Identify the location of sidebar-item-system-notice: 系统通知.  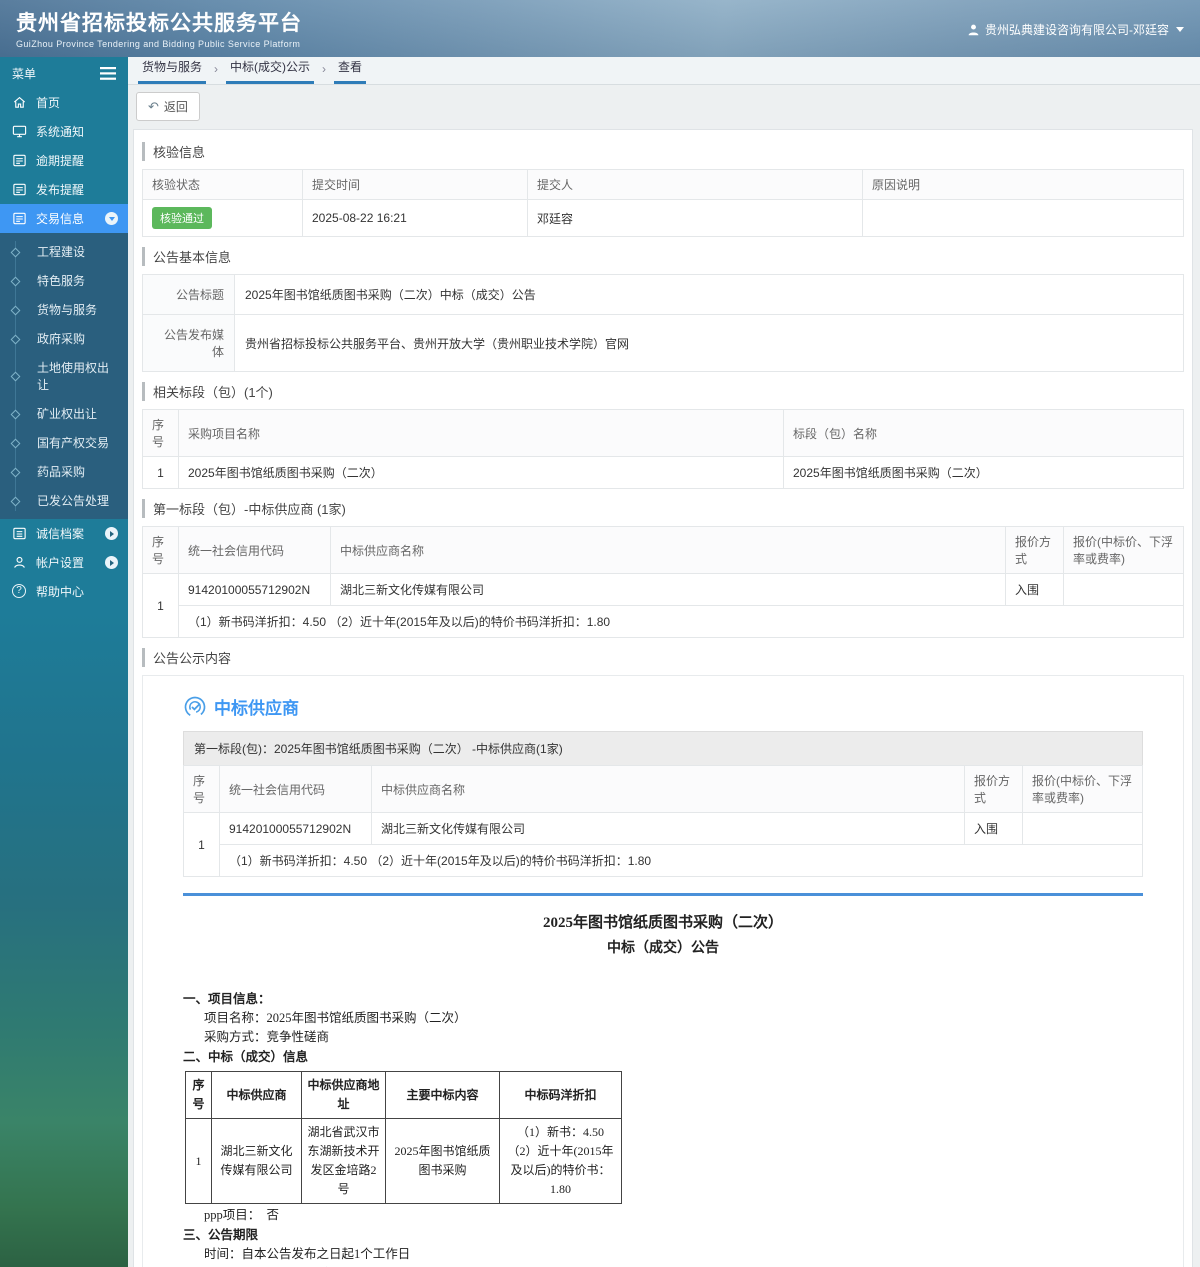
(64, 131).